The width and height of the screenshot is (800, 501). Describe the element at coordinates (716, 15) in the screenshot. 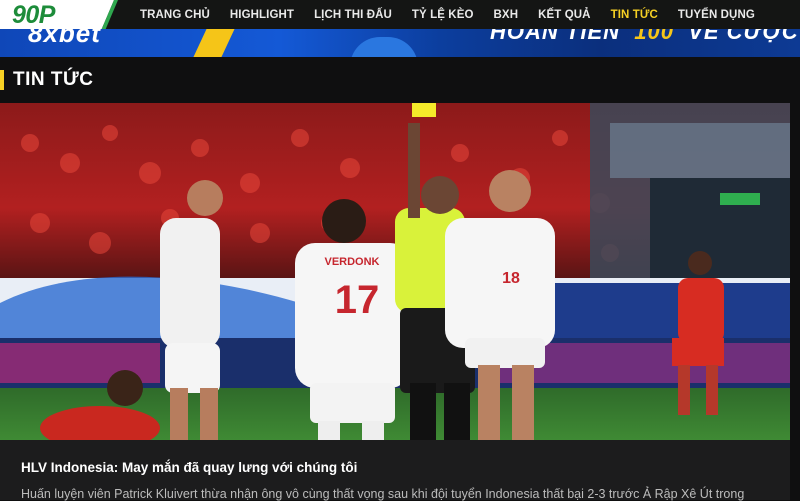

I see `nav-item-tuyen-dung: TUYỂN DỤNG` at that location.